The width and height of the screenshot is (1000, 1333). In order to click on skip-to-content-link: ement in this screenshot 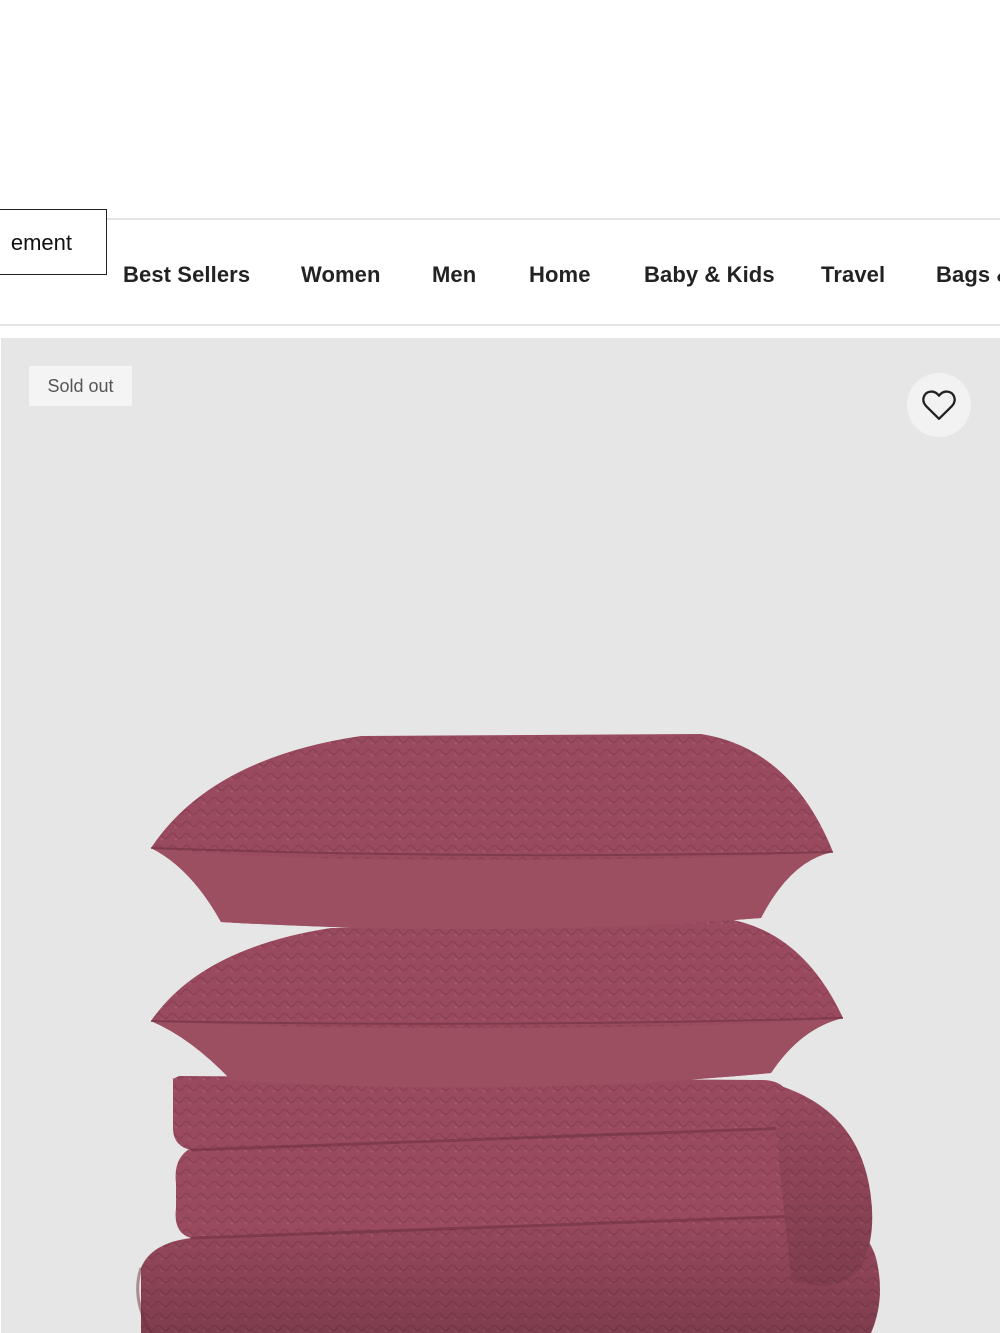, I will do `click(53, 242)`.